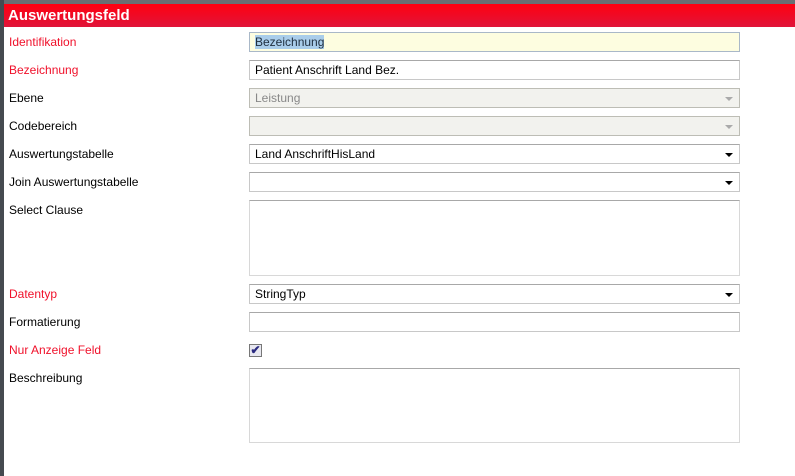  I want to click on bezeichnung-label: Bezeichnung, so click(44, 70).